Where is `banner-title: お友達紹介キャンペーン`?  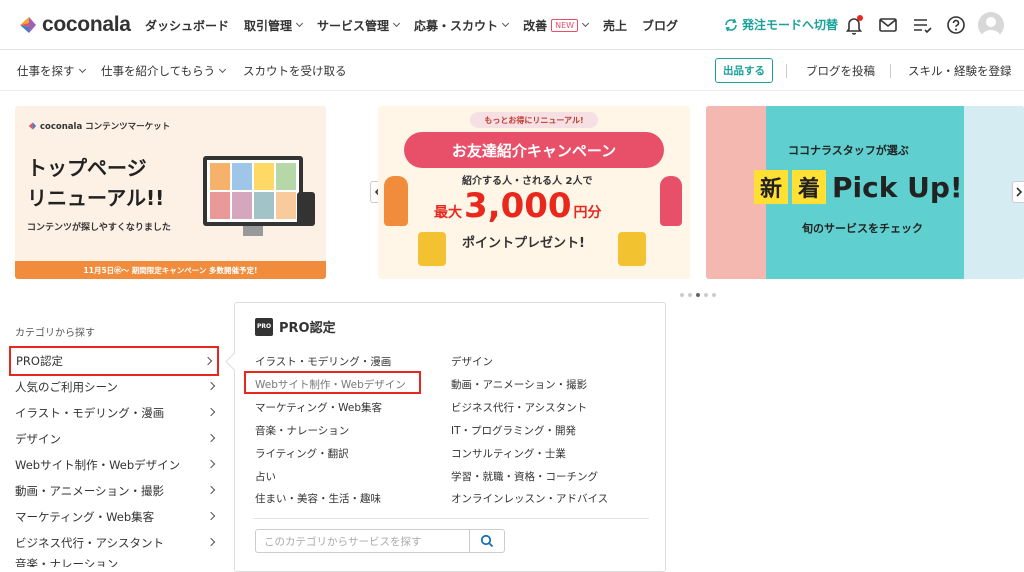 banner-title: お友達紹介キャンペーン is located at coordinates (534, 150).